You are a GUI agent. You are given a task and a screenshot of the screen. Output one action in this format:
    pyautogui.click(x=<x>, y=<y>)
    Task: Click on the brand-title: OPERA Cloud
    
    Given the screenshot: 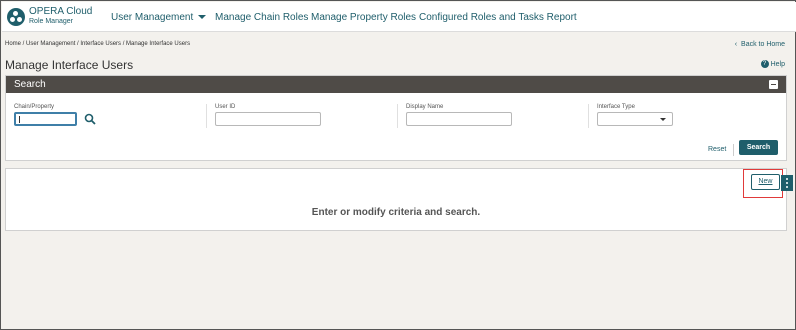 What is the action you would take?
    pyautogui.click(x=60, y=12)
    